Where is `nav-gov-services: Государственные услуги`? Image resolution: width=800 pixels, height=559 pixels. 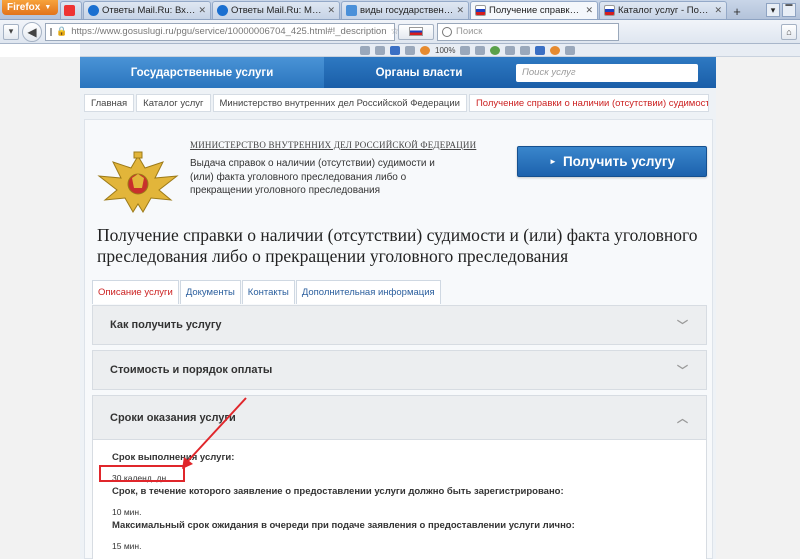
nav-gov-services: Государственные услуги is located at coordinates (202, 72).